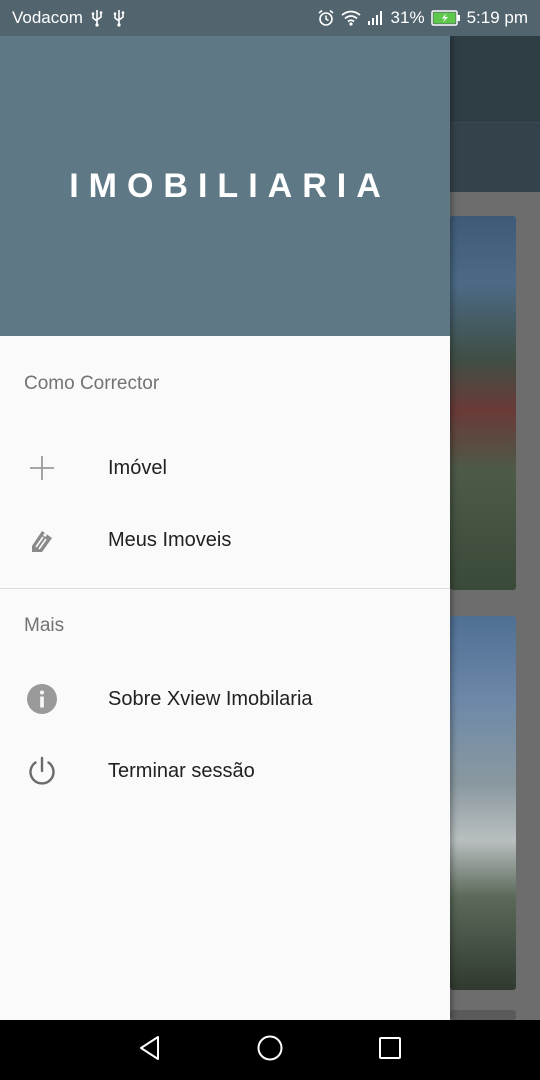 This screenshot has height=1080, width=540. I want to click on home-button, so click(270, 1050).